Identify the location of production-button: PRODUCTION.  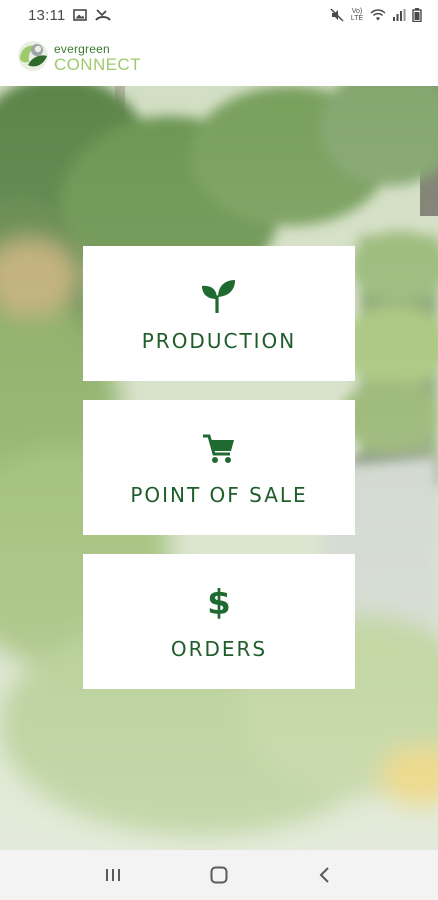
(219, 313).